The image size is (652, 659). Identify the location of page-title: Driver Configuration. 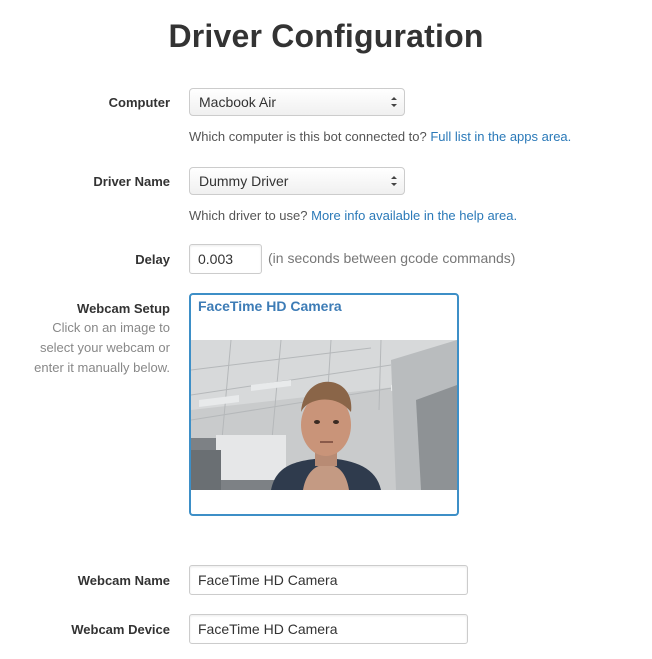
(326, 36).